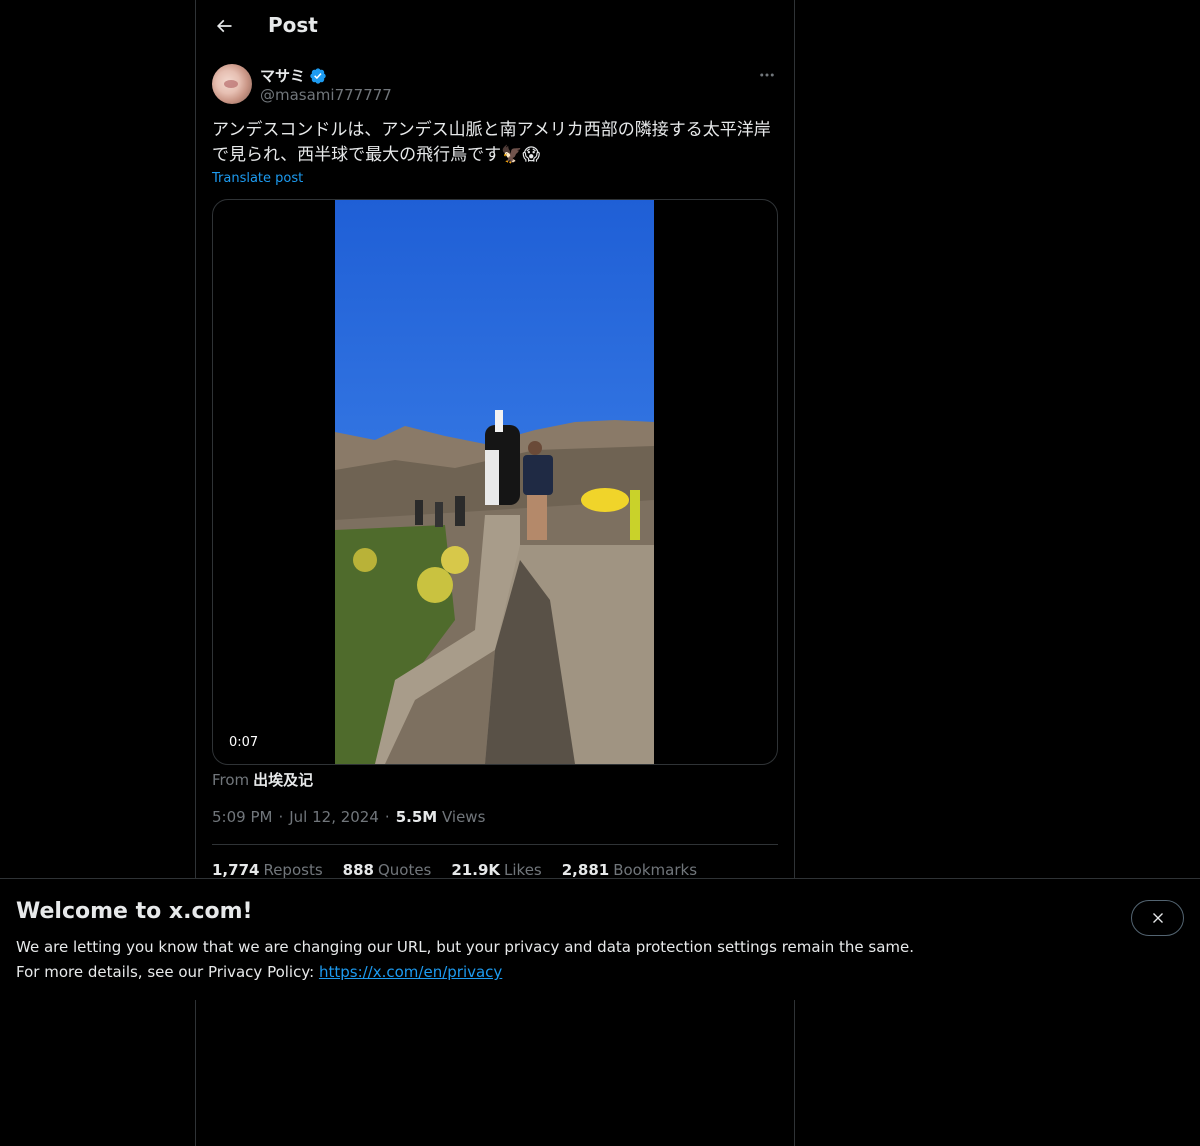 The width and height of the screenshot is (1200, 1146). Describe the element at coordinates (416, 817) in the screenshot. I see `views-count: 5.5M` at that location.